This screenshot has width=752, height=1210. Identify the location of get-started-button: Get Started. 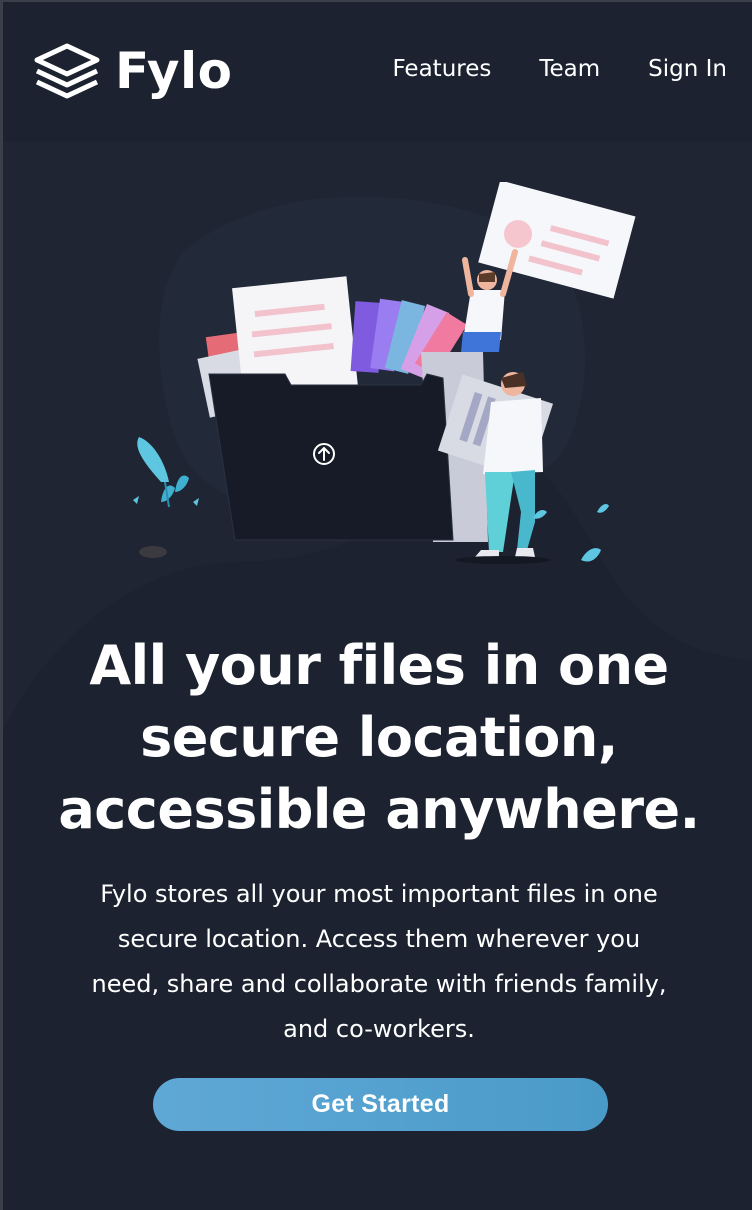
(380, 1104).